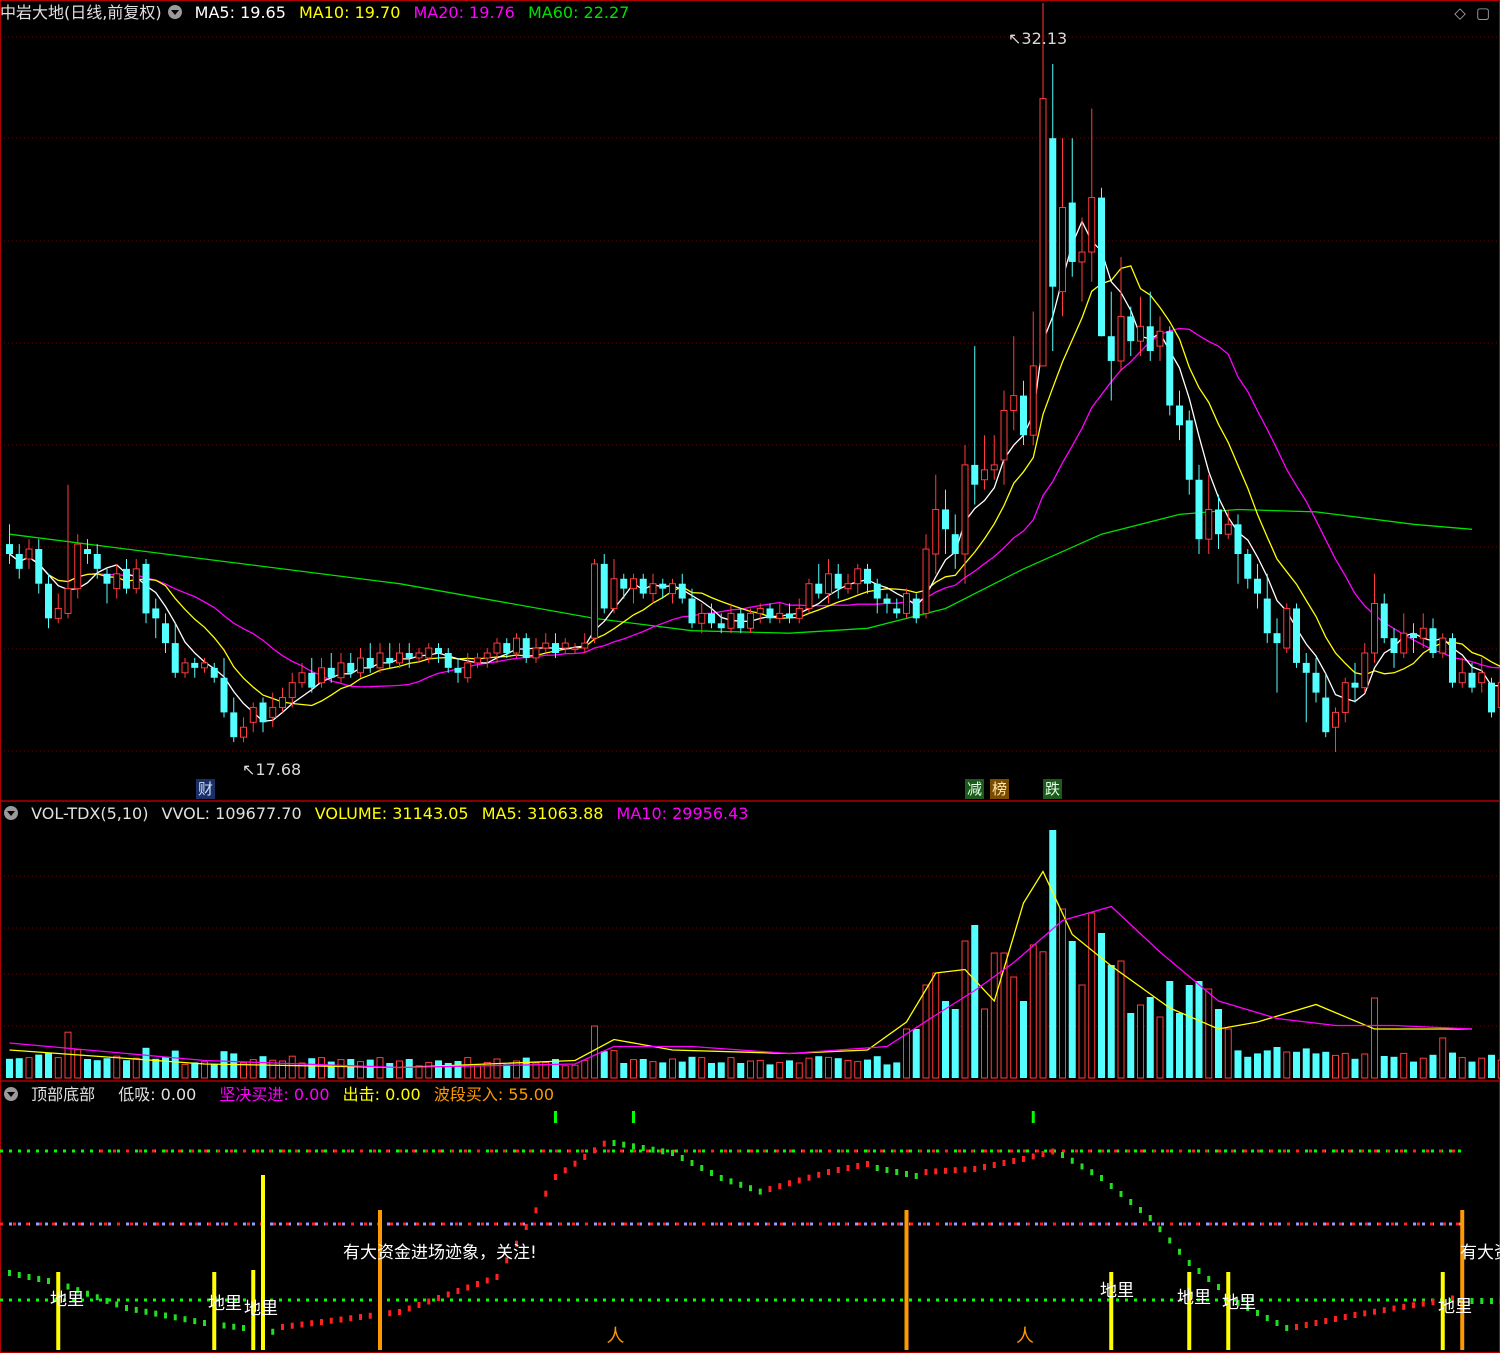 Image resolution: width=1500 pixels, height=1353 pixels. What do you see at coordinates (81, 12) in the screenshot?
I see `stock-title: 中岩大地(日线,前复权)` at bounding box center [81, 12].